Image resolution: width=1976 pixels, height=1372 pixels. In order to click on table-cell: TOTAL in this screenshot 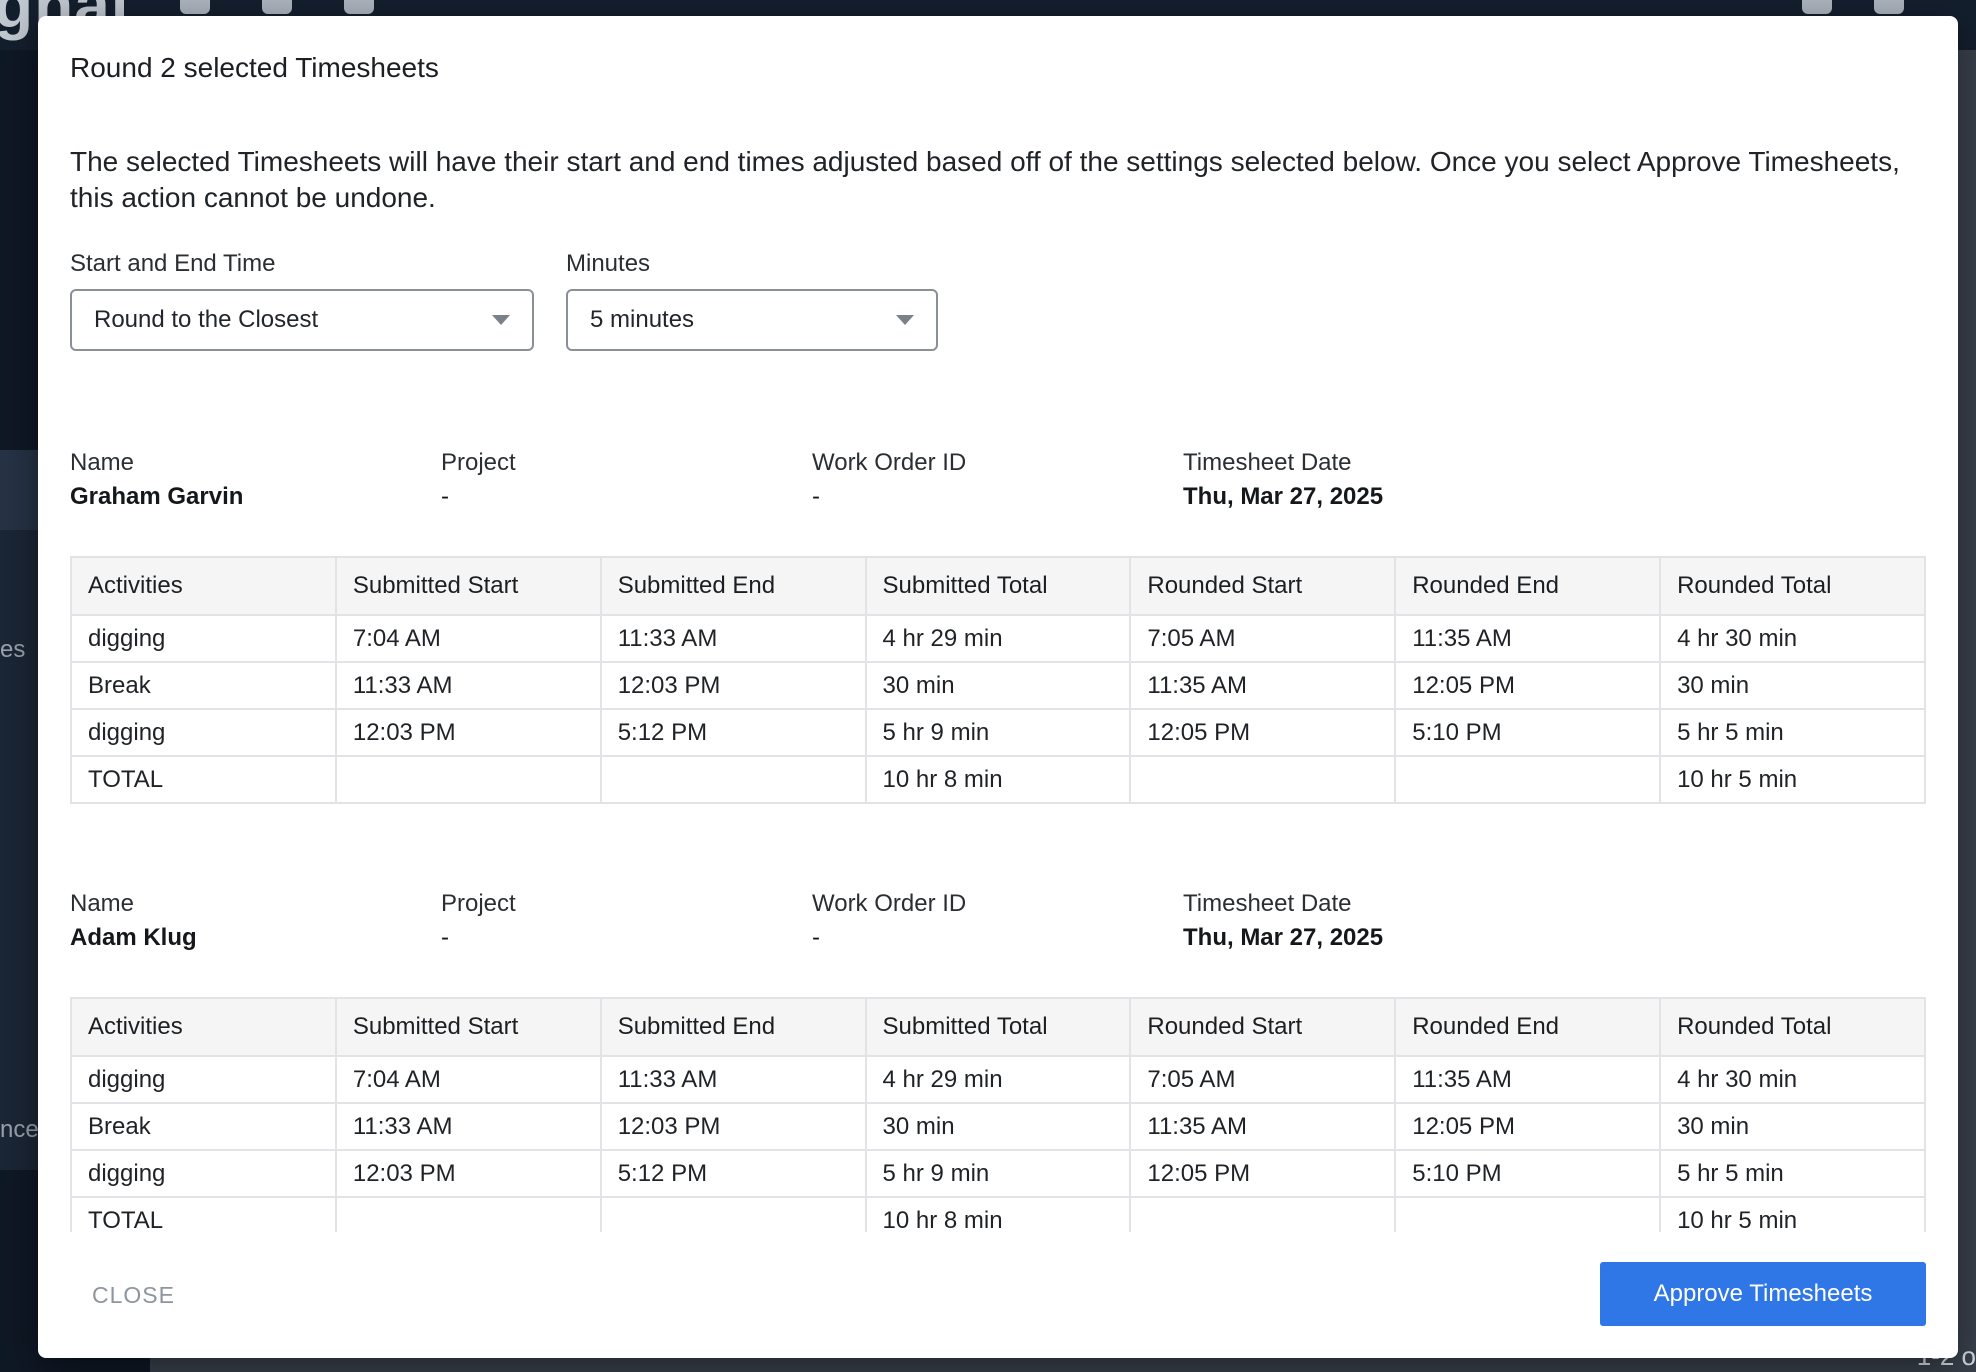, I will do `click(203, 779)`.